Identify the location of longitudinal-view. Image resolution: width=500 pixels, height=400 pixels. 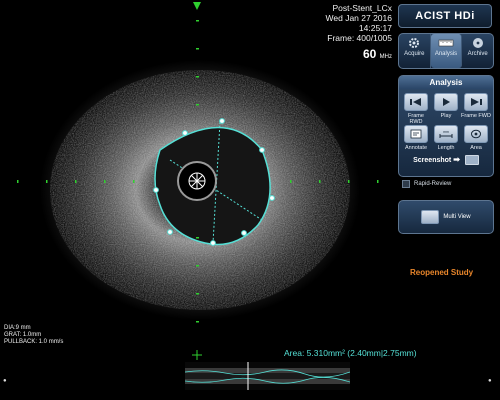
(267, 376).